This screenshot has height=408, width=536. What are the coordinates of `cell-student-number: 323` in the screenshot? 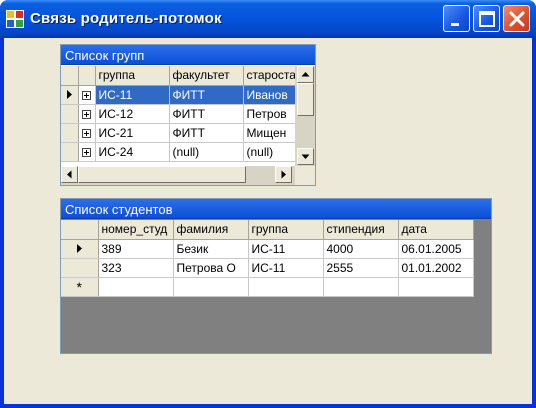 It's located at (136, 268).